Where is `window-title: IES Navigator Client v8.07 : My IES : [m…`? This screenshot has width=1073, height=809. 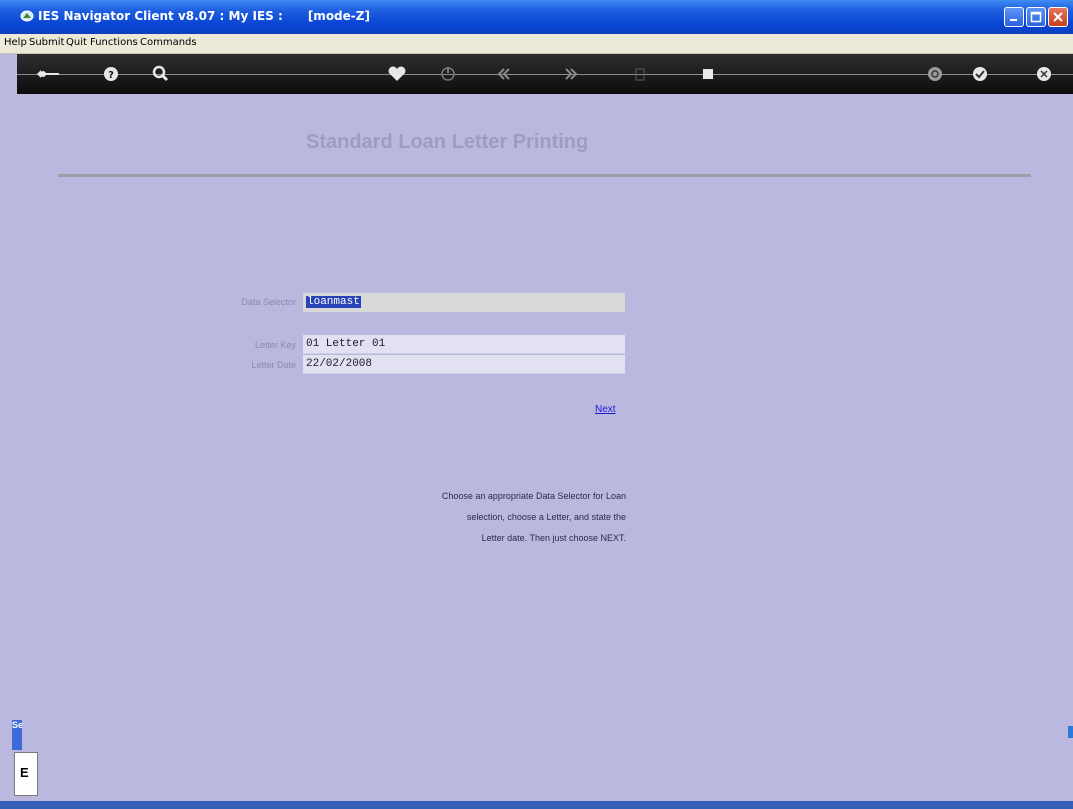 window-title: IES Navigator Client v8.07 : My IES : [m… is located at coordinates (204, 16).